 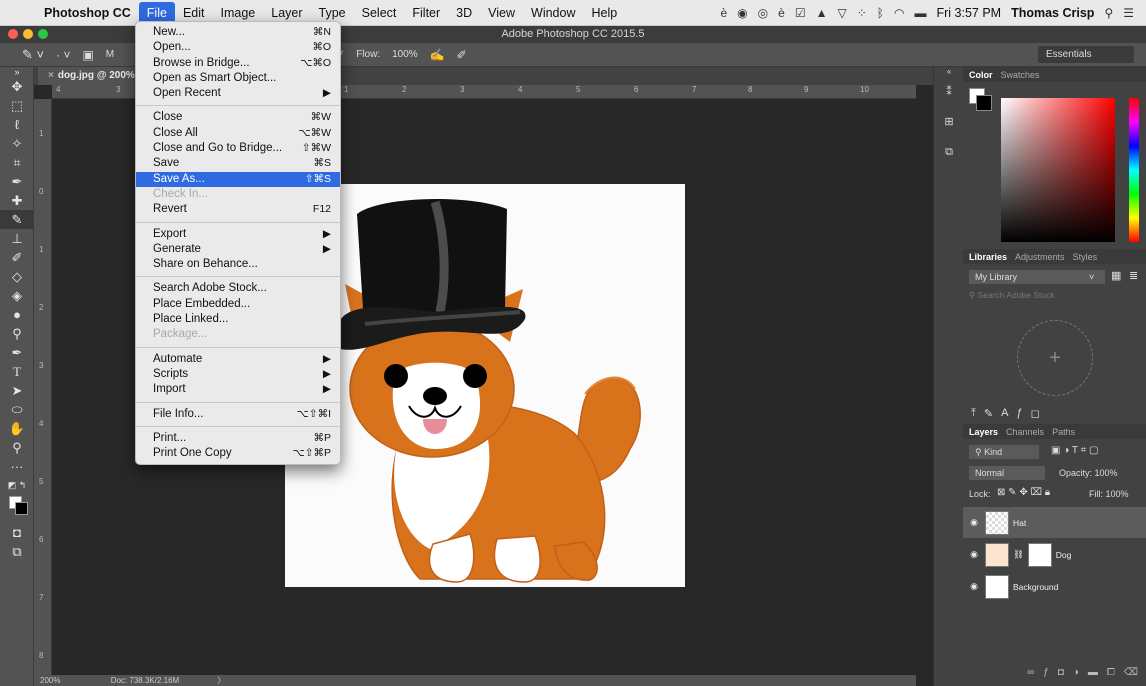 I want to click on type-tool-icon: T, so click(x=17, y=371).